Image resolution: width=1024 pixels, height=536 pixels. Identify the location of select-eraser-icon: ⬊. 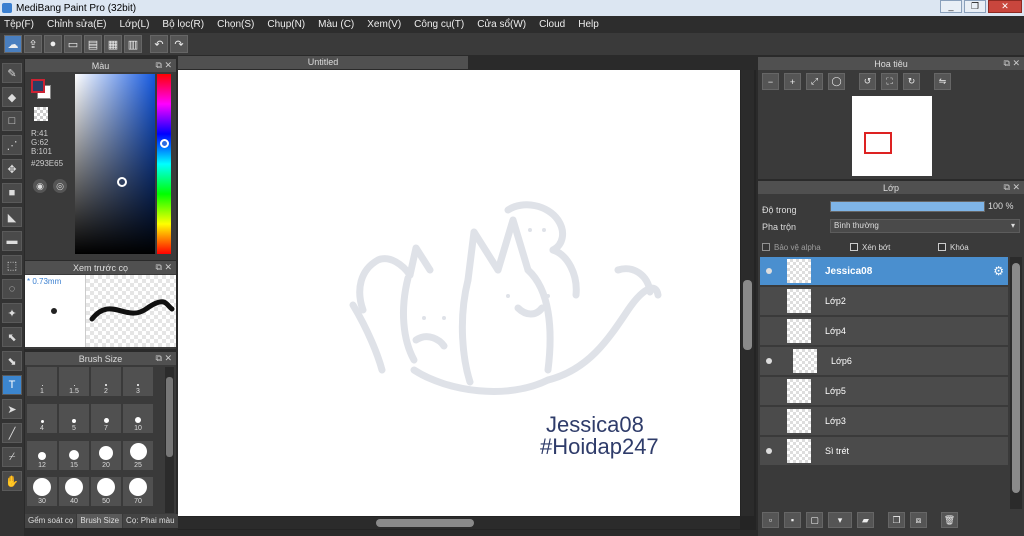
(12, 361).